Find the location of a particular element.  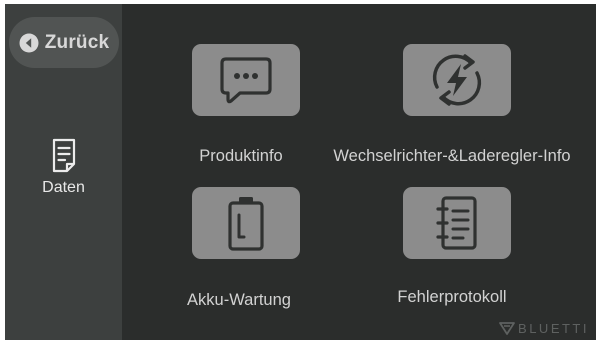

lightning-cycle-icon is located at coordinates (457, 80).